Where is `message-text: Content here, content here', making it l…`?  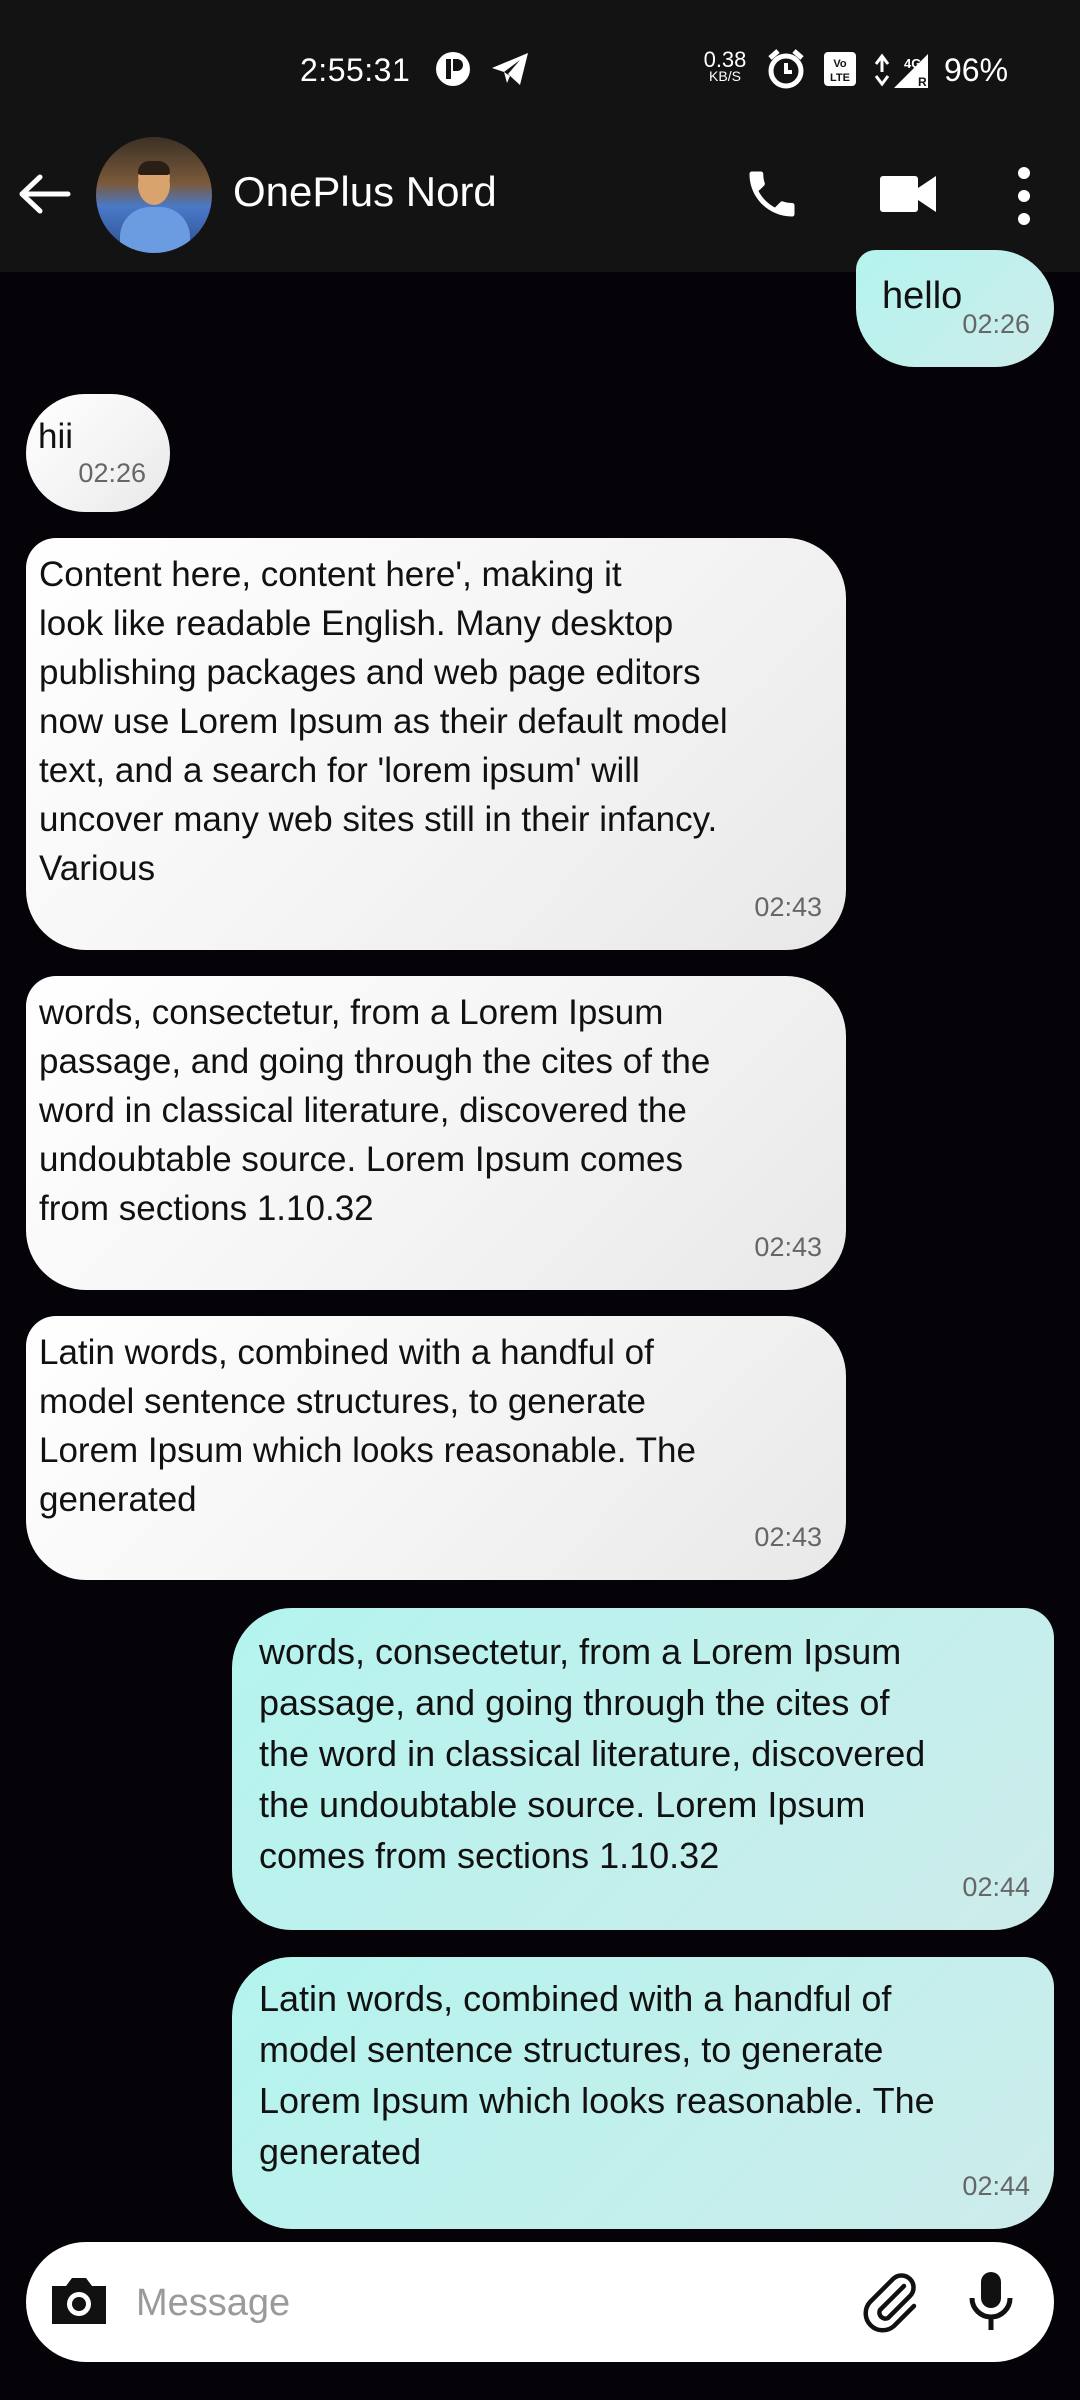
message-text: Content here, content here', making it l… is located at coordinates (383, 721).